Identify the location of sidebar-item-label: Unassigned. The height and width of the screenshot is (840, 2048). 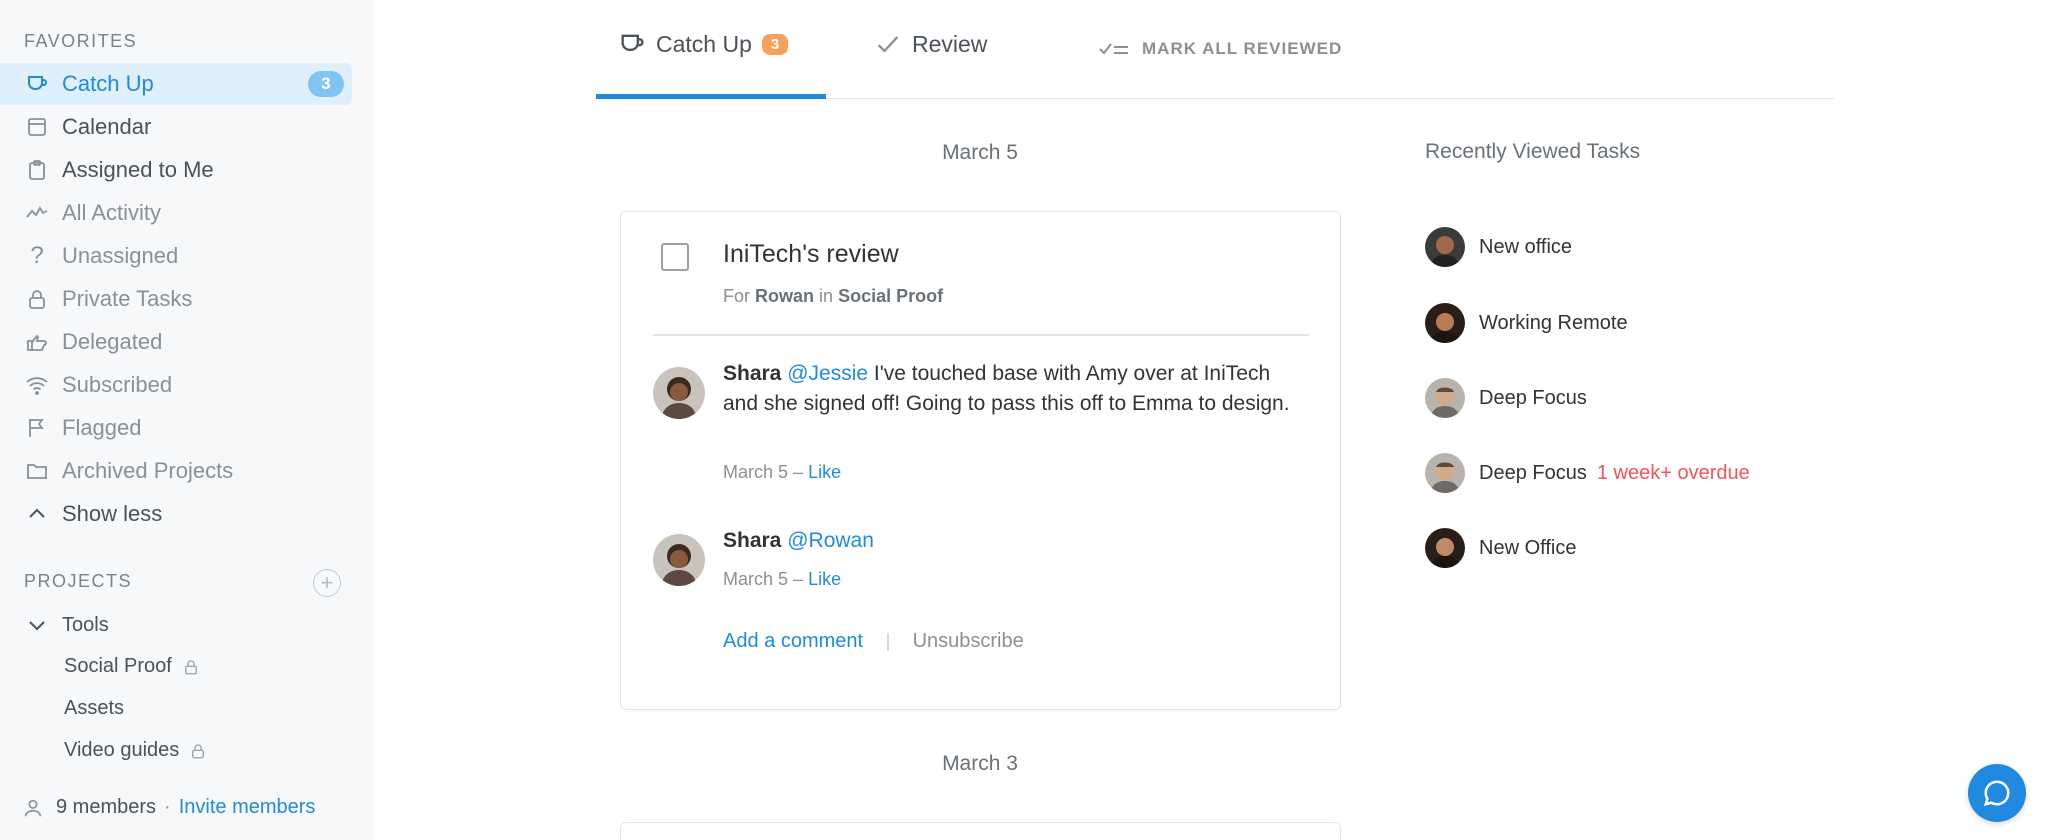
(120, 255).